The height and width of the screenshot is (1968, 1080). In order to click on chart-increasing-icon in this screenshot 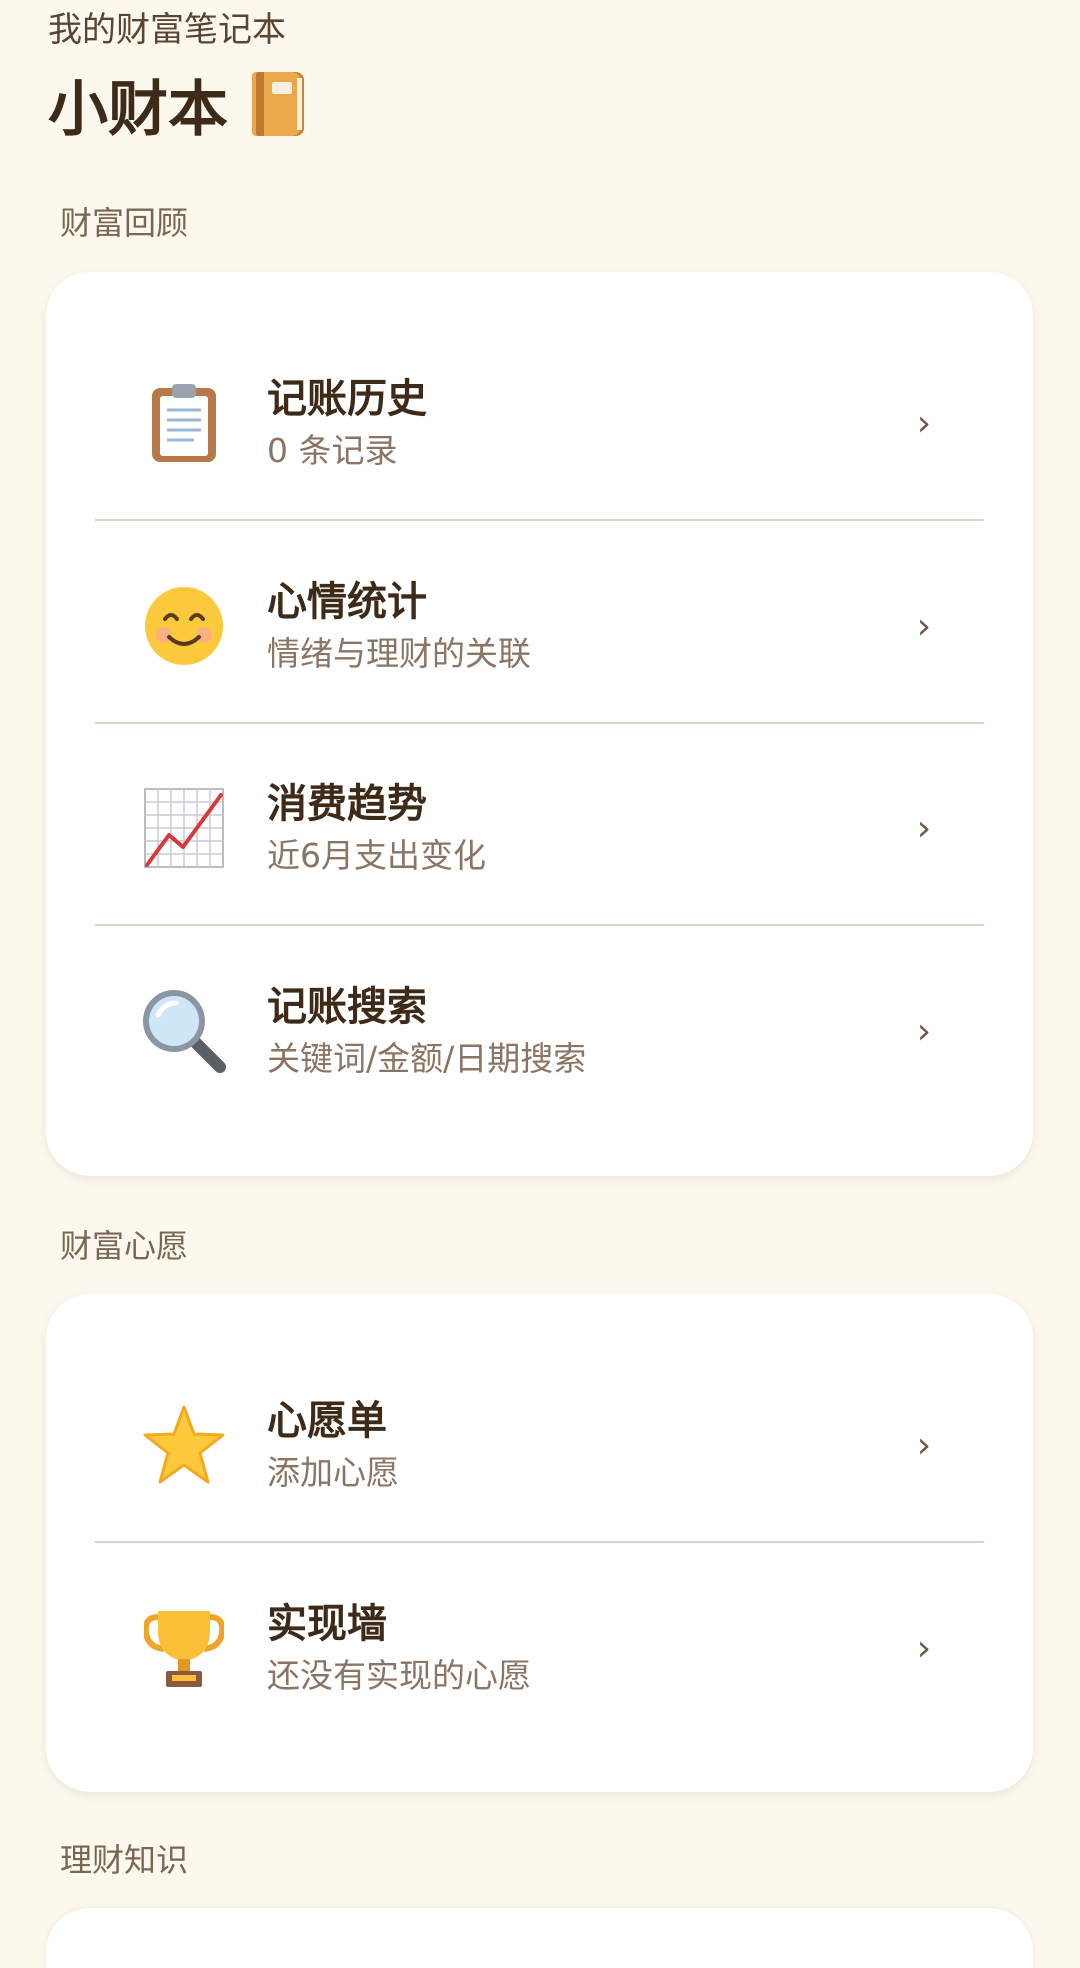, I will do `click(184, 828)`.